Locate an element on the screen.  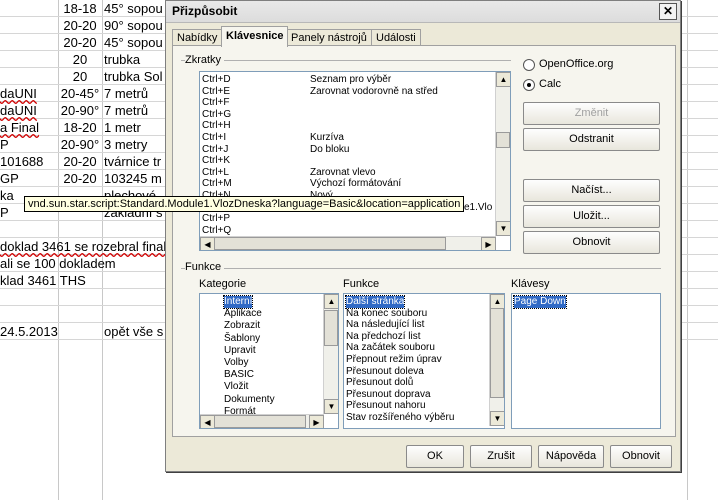
remove-button: Odstranit is located at coordinates (591, 139).